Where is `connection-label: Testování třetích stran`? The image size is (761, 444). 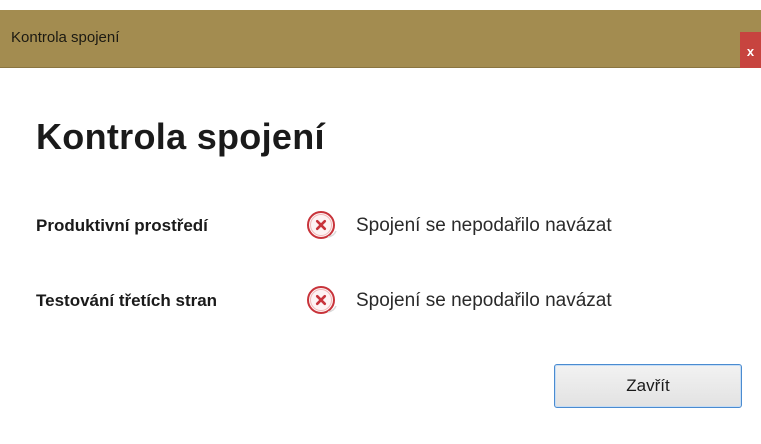
connection-label: Testování třetích stran is located at coordinates (127, 300).